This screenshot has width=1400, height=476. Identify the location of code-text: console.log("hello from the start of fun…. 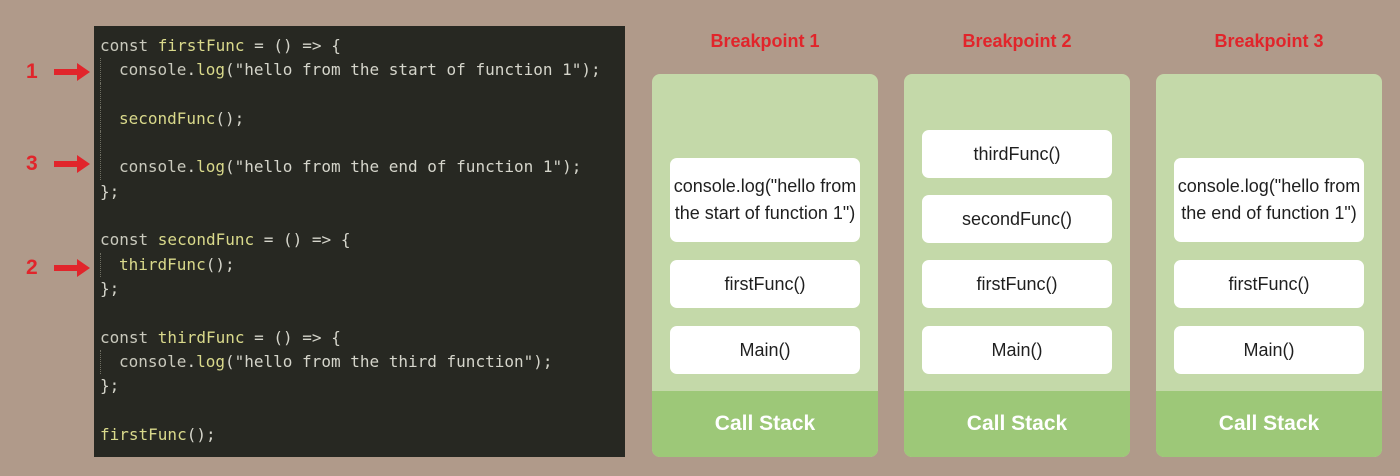
(350, 69).